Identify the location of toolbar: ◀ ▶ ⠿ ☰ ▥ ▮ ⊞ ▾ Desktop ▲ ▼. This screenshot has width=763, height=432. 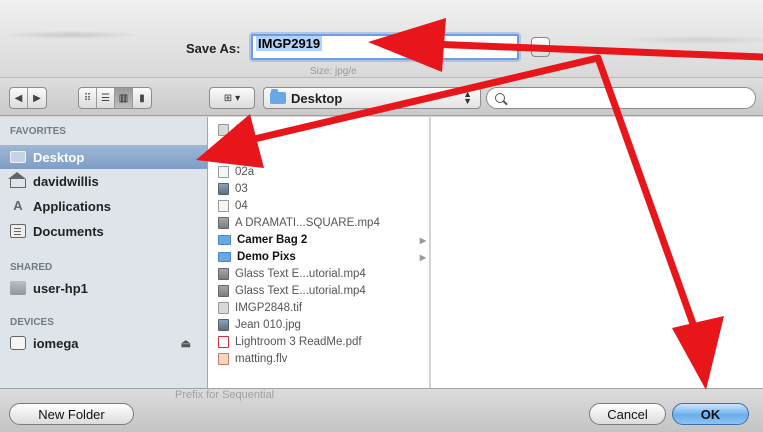
(381, 97).